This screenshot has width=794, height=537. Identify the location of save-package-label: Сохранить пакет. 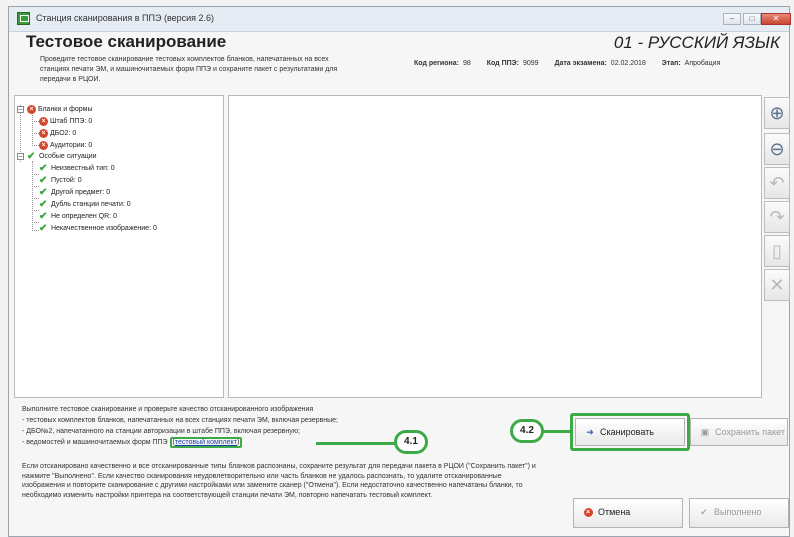
(750, 432).